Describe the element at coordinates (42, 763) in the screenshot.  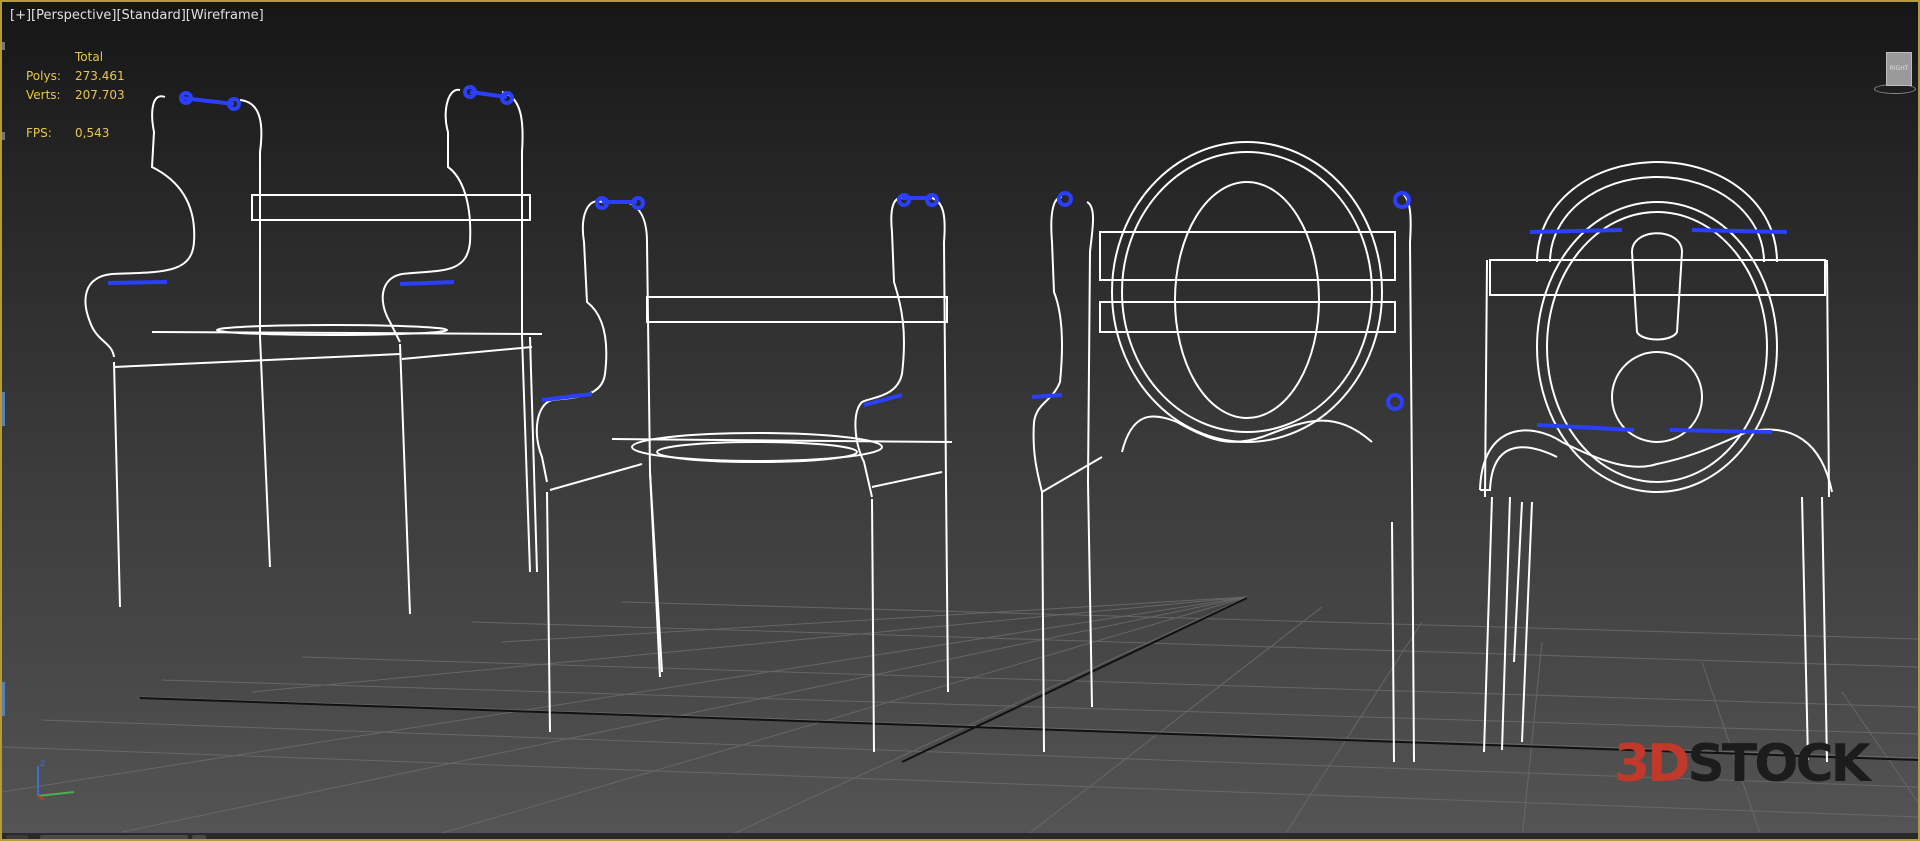
I see `axis-z-label: z` at that location.